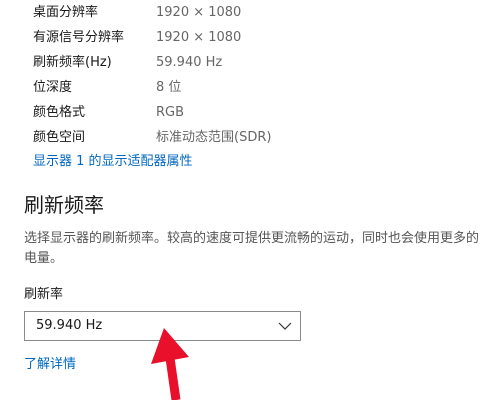 The height and width of the screenshot is (400, 500). I want to click on refresh-rate-selected-value: 59.940 Hz, so click(69, 325).